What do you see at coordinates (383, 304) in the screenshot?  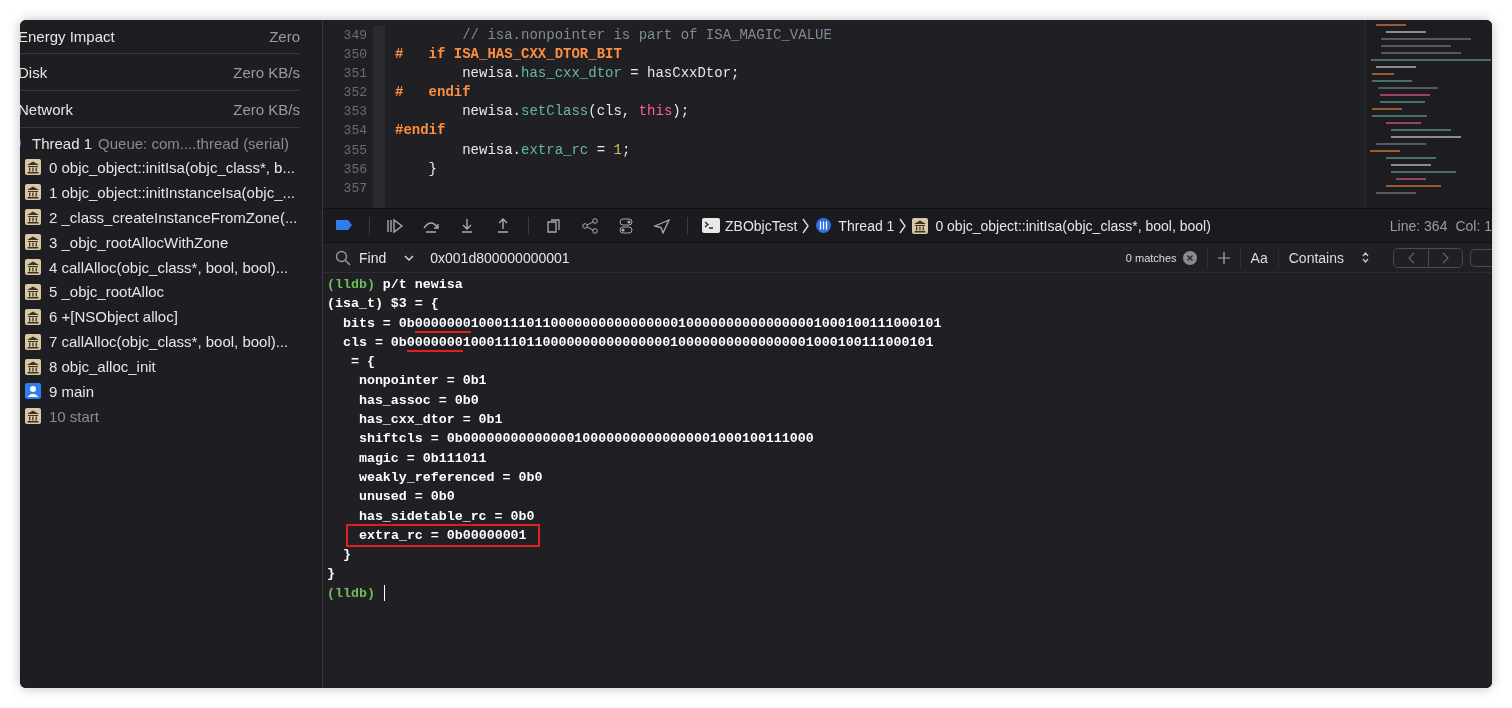 I see `console-line: (isa_t) $3 = {` at bounding box center [383, 304].